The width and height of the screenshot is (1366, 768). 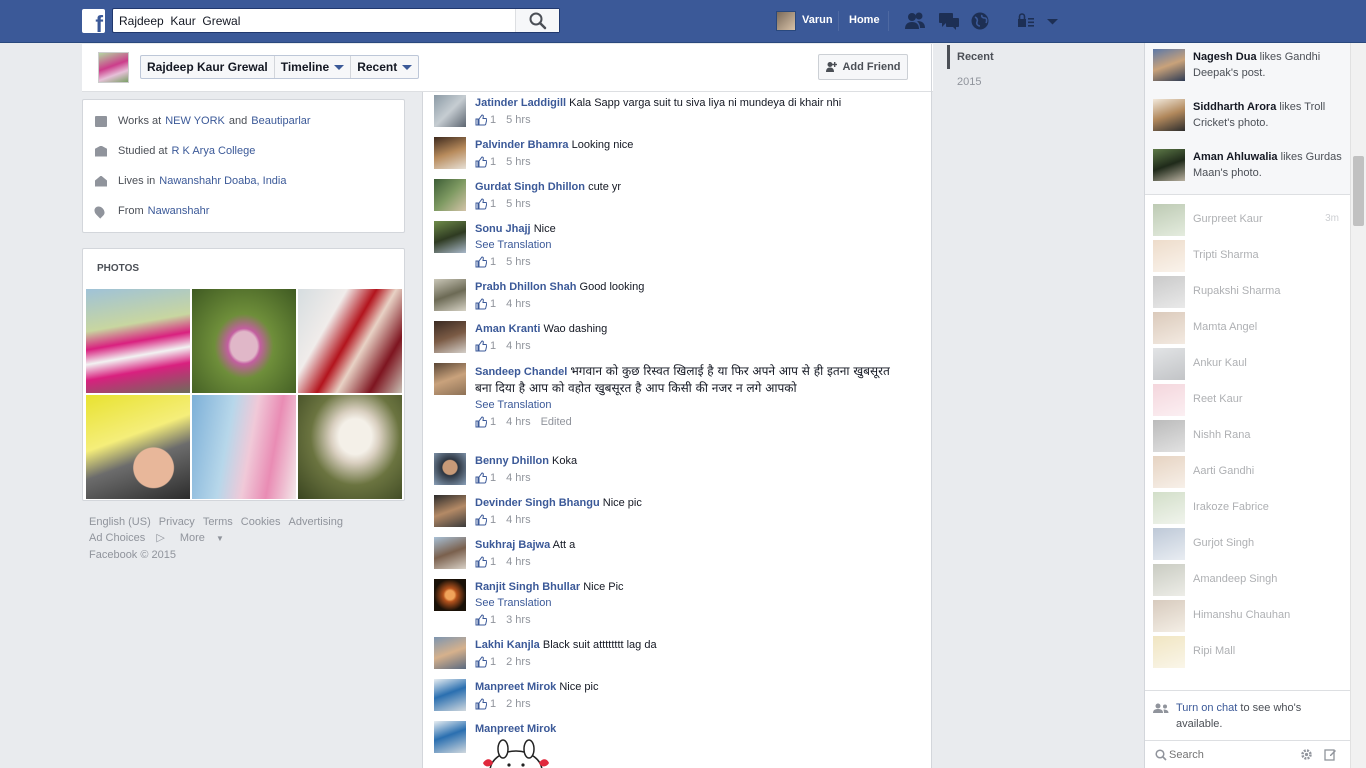 I want to click on chat-buddy: Aarti Gandhi, so click(x=1248, y=472).